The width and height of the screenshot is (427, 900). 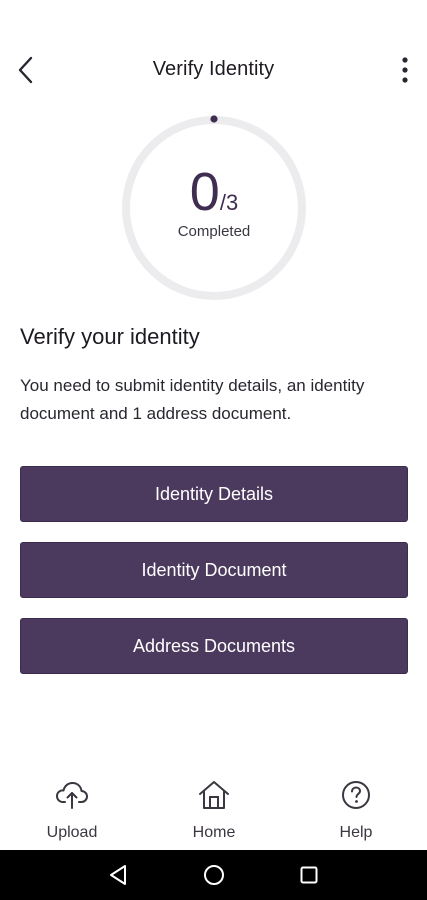 I want to click on system-navigation-bar, so click(x=213, y=875).